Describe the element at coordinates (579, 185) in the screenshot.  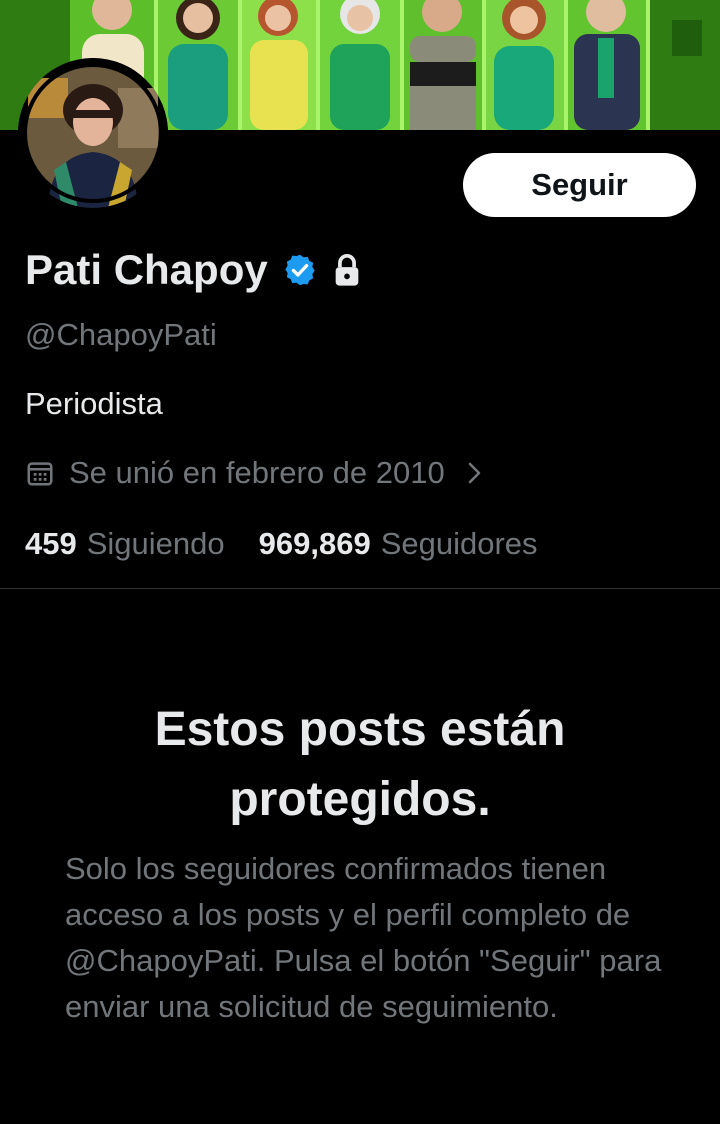
I see `follow-button: Seguir` at that location.